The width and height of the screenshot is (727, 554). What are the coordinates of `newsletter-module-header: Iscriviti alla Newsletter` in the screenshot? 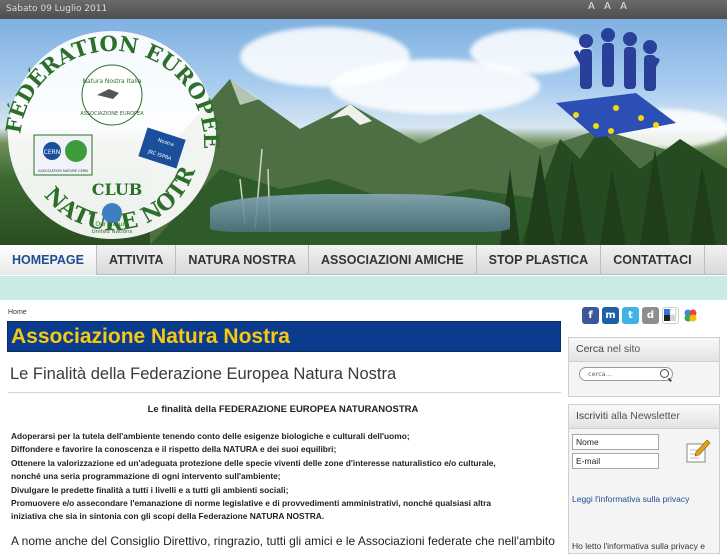 It's located at (644, 417).